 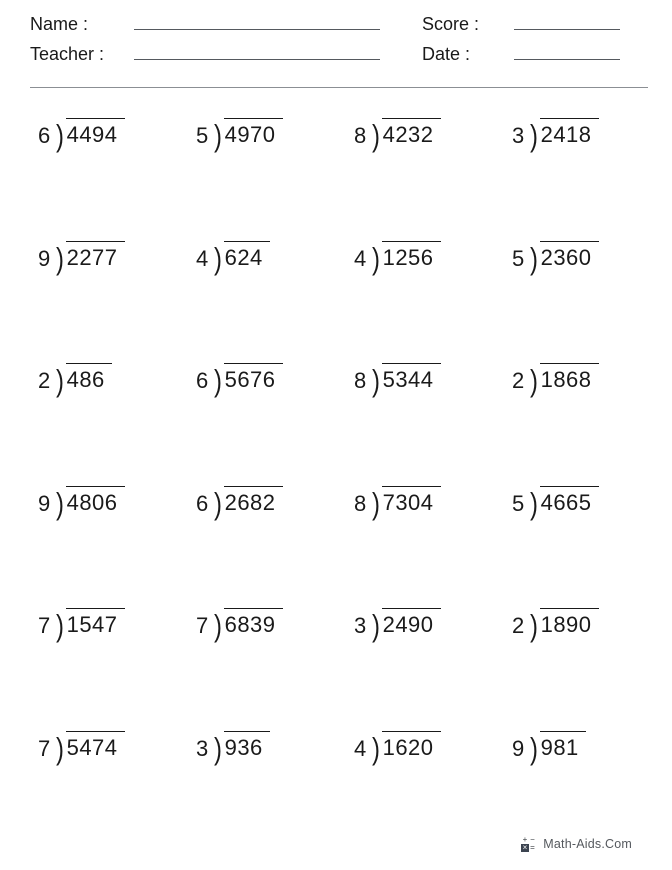 I want to click on score-field-group: Score :, so click(x=521, y=24).